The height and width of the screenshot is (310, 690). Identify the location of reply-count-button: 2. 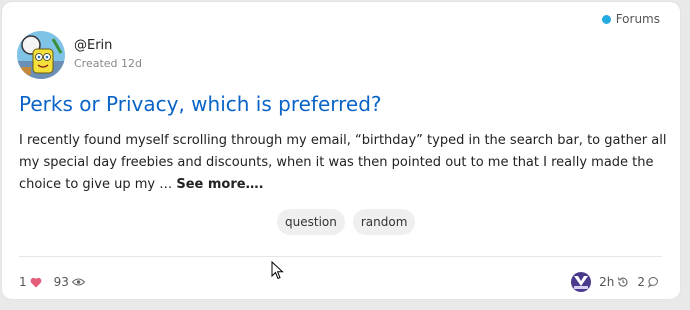
(648, 282).